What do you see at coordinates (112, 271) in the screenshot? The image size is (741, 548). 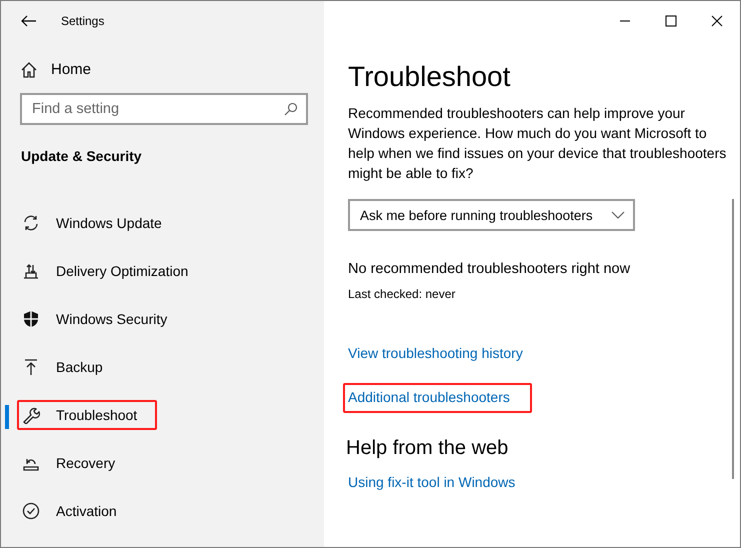 I see `nav-item: Delivery Optimization` at bounding box center [112, 271].